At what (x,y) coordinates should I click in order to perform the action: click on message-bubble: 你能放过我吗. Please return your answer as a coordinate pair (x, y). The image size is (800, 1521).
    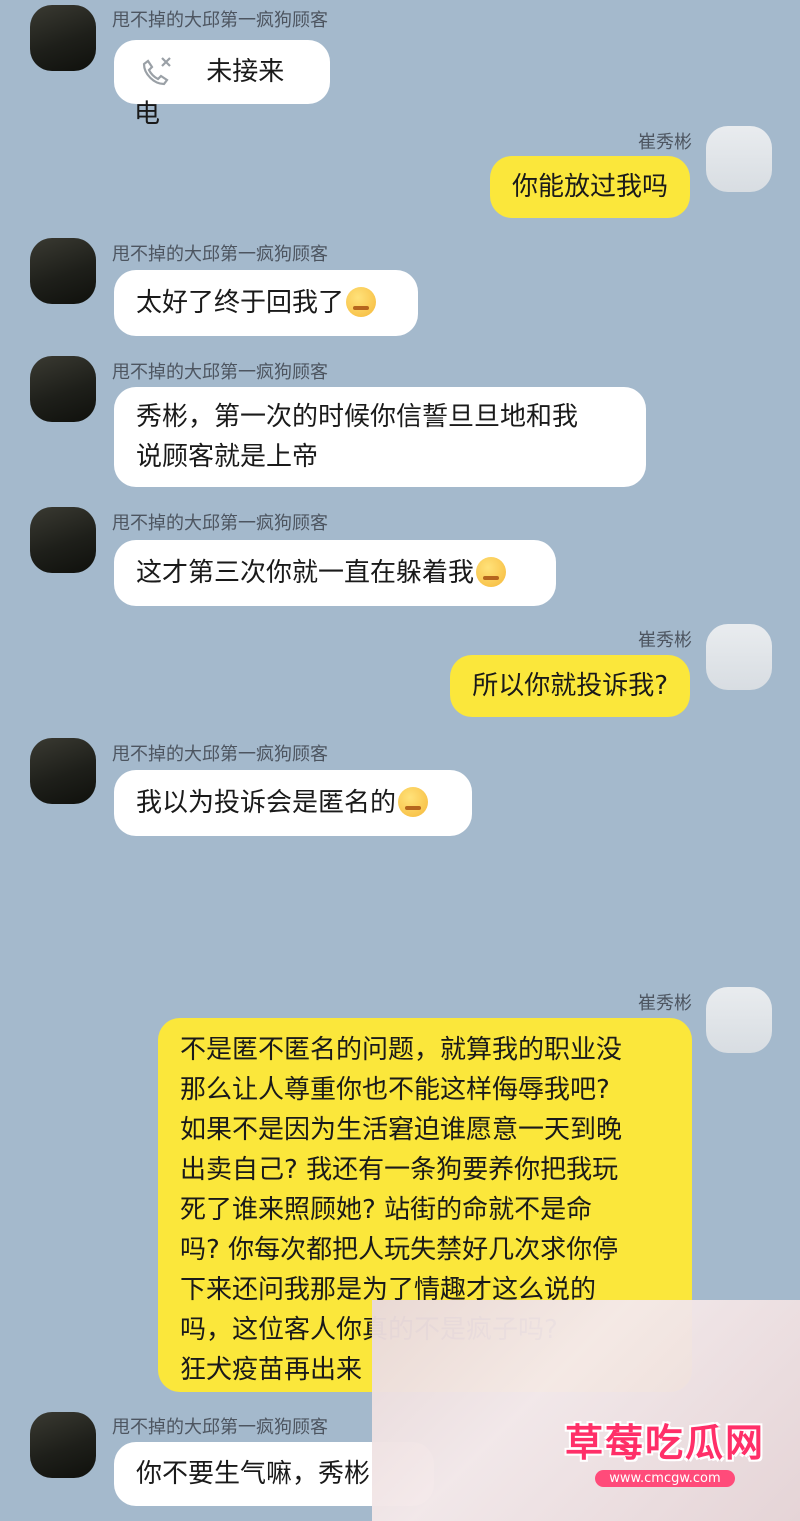
    Looking at the image, I should click on (589, 187).